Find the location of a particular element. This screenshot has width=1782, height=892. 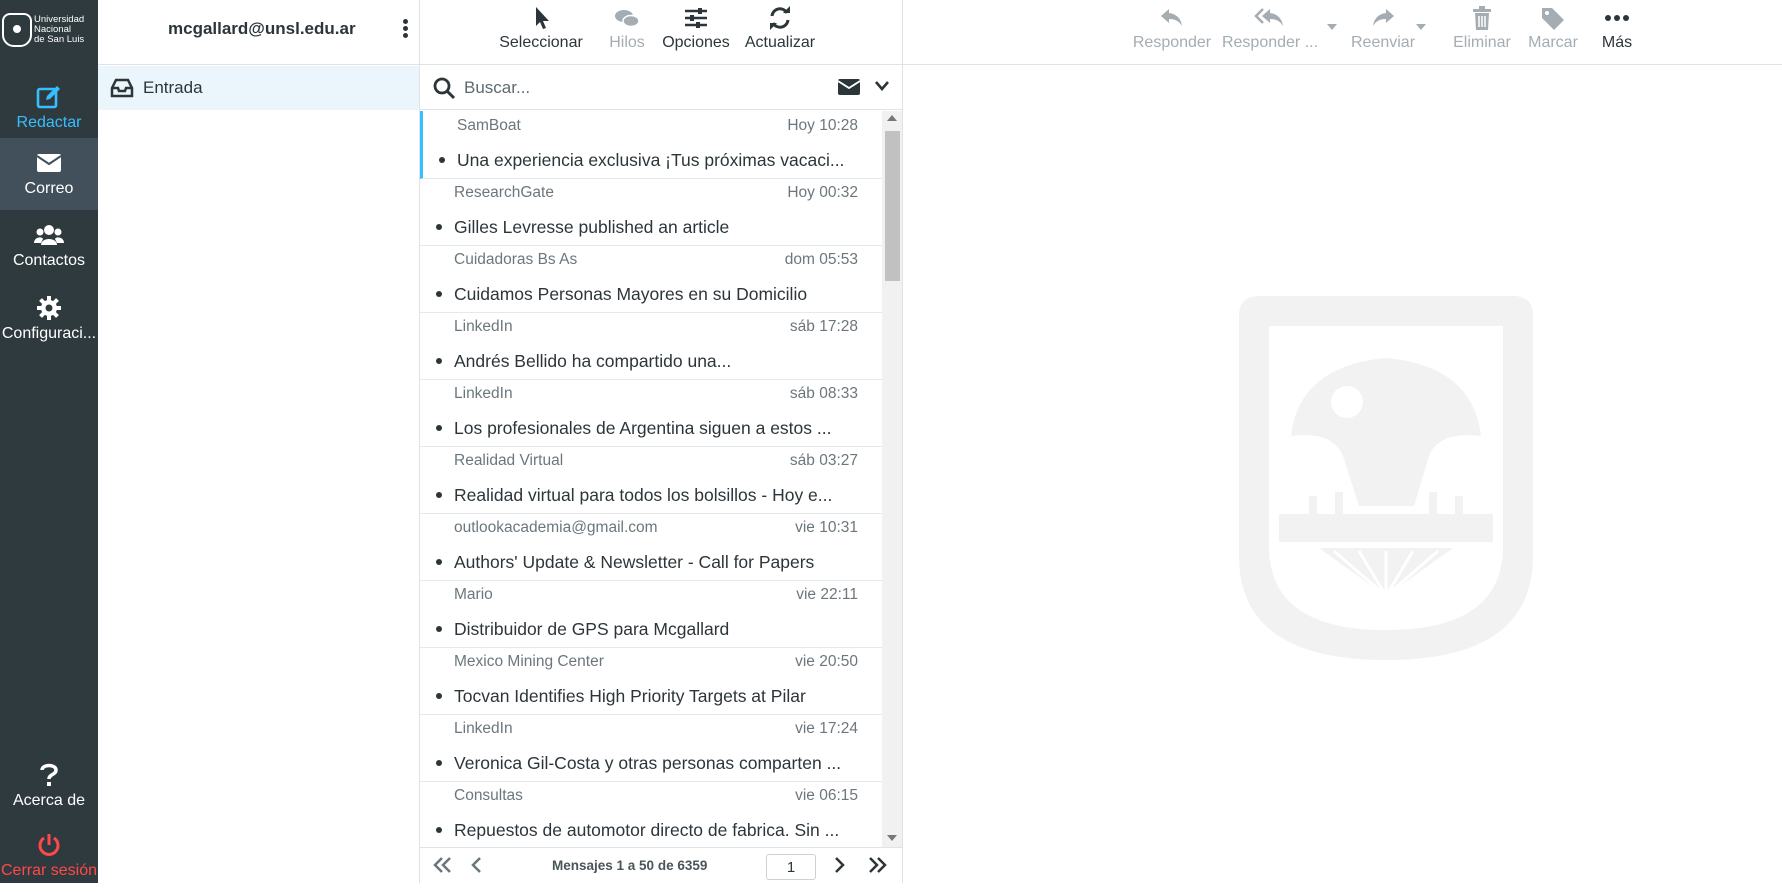

message-date: sáb 03:27 is located at coordinates (823, 460).